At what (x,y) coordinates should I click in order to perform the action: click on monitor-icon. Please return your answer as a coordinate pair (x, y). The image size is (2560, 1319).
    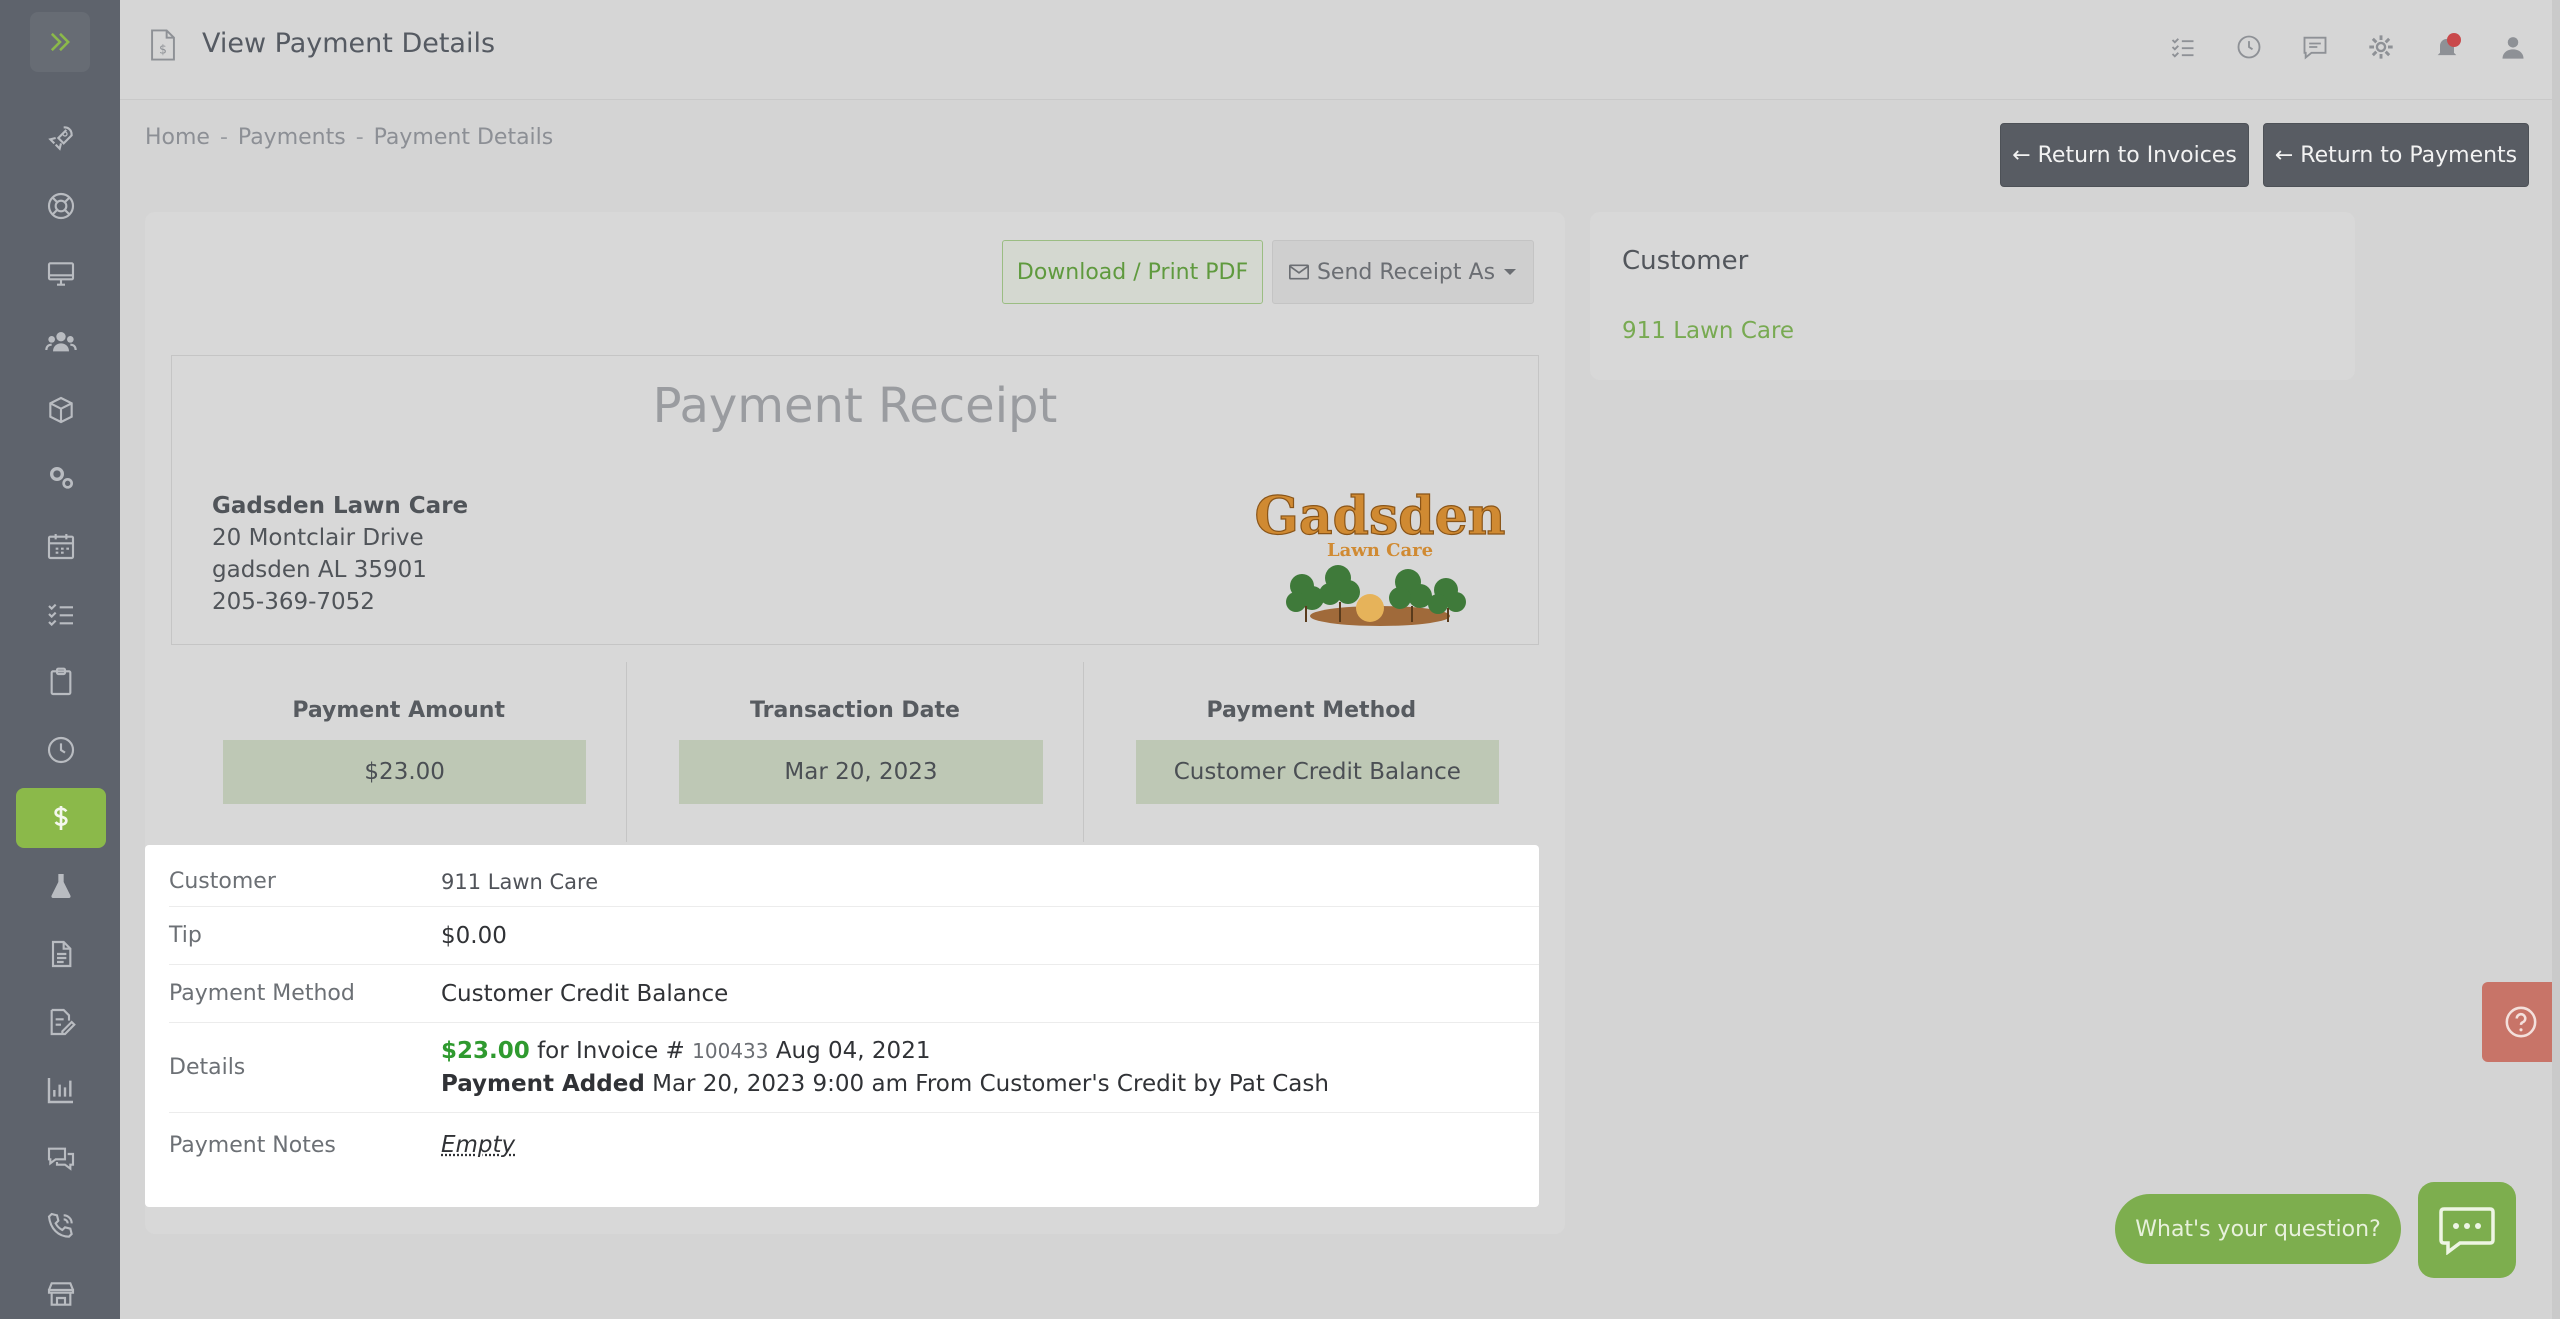
    Looking at the image, I should click on (61, 274).